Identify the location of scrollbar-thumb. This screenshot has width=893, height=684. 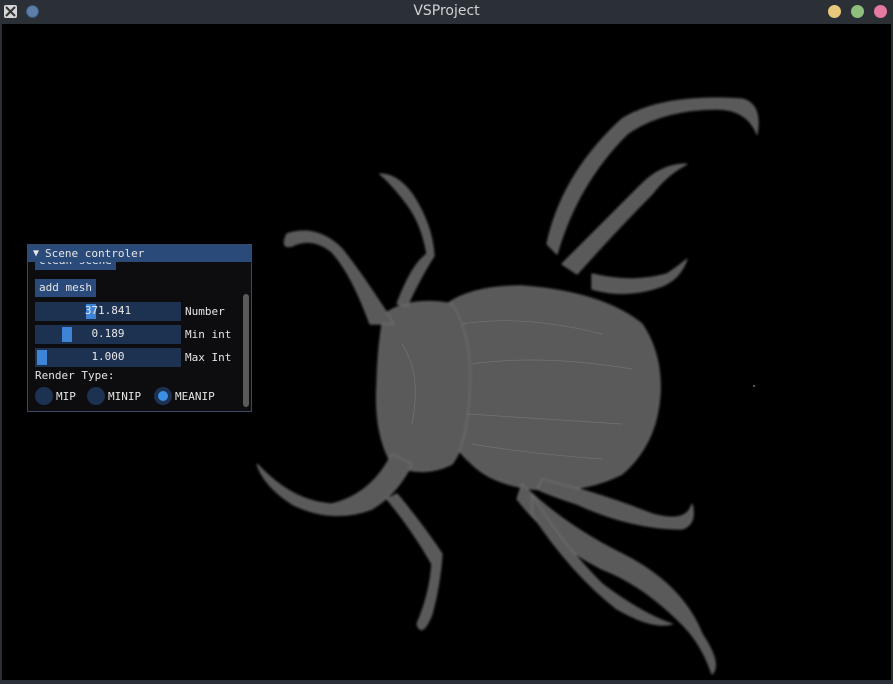
(246, 350).